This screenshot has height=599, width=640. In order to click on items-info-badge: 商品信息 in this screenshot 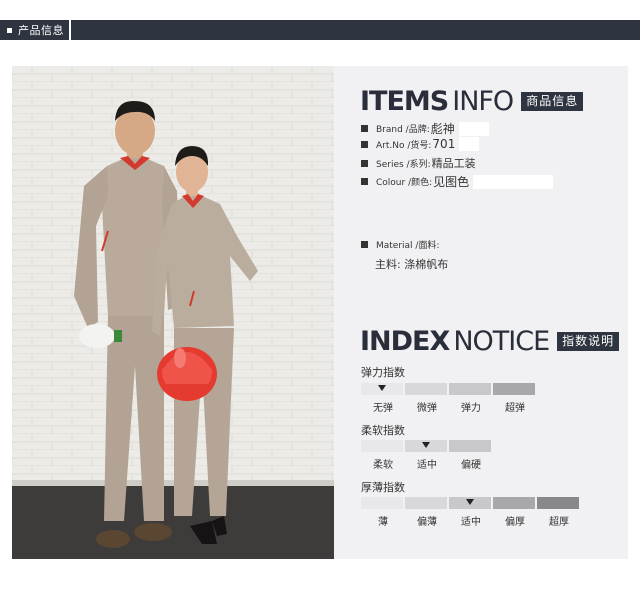, I will do `click(552, 101)`.